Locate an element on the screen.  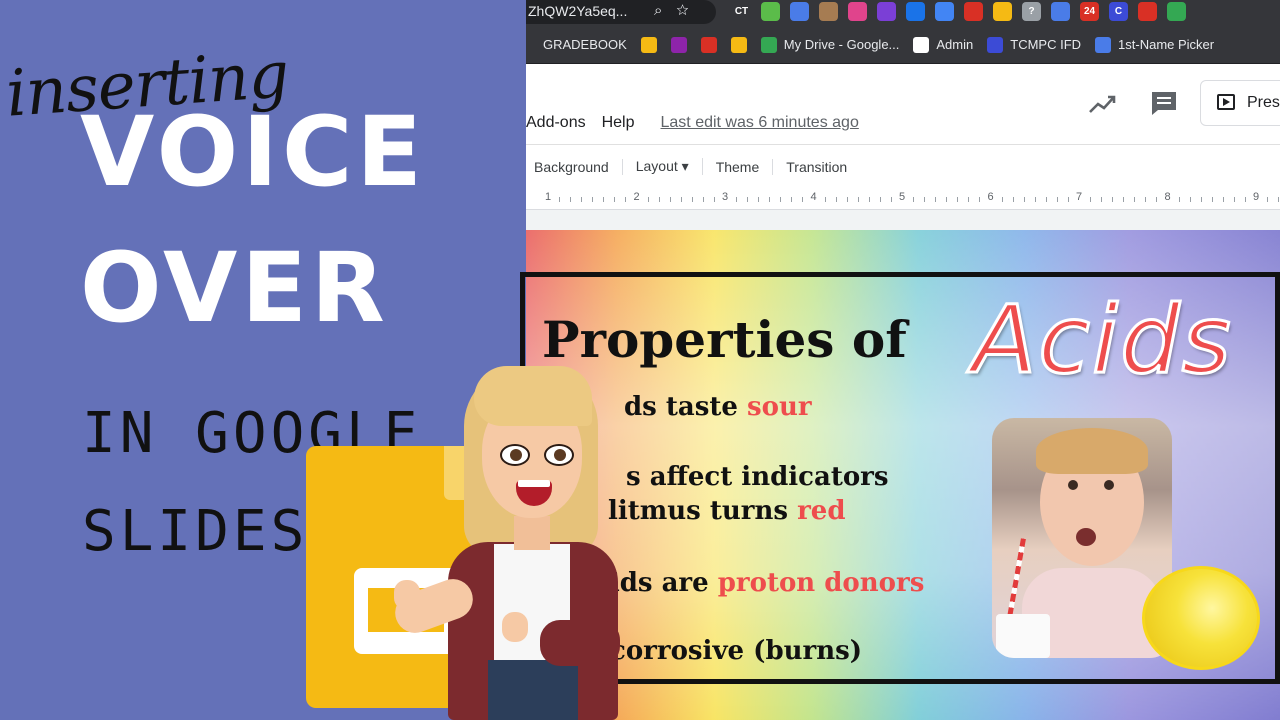
lemon-image is located at coordinates (1201, 618).